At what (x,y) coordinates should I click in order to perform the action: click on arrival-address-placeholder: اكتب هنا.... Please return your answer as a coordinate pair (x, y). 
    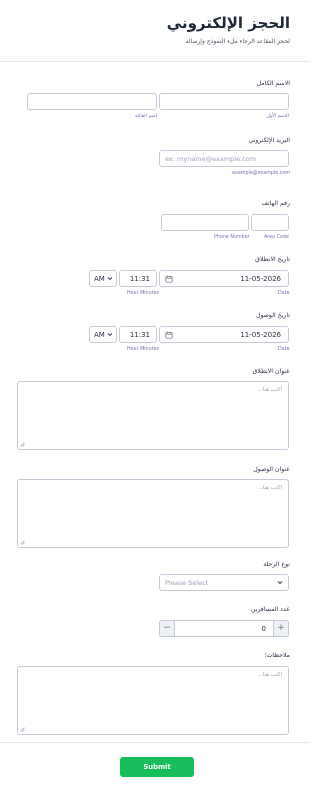
    Looking at the image, I should click on (269, 488).